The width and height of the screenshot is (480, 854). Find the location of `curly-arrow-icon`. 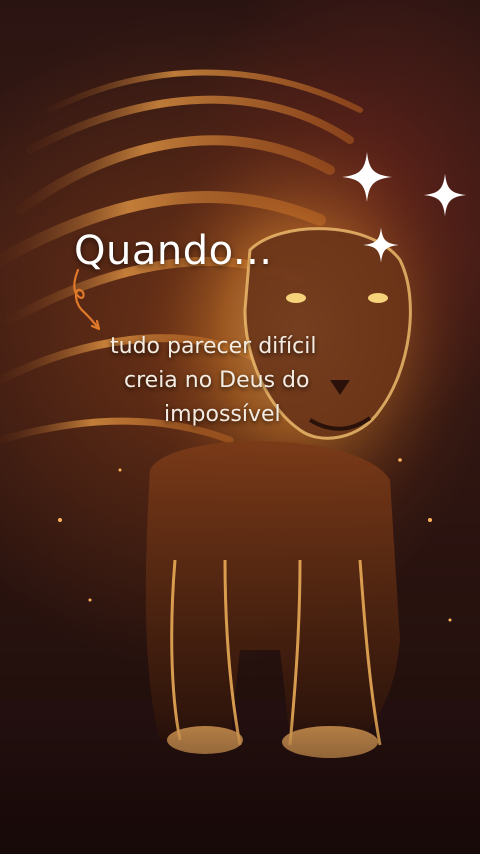

curly-arrow-icon is located at coordinates (87, 299).